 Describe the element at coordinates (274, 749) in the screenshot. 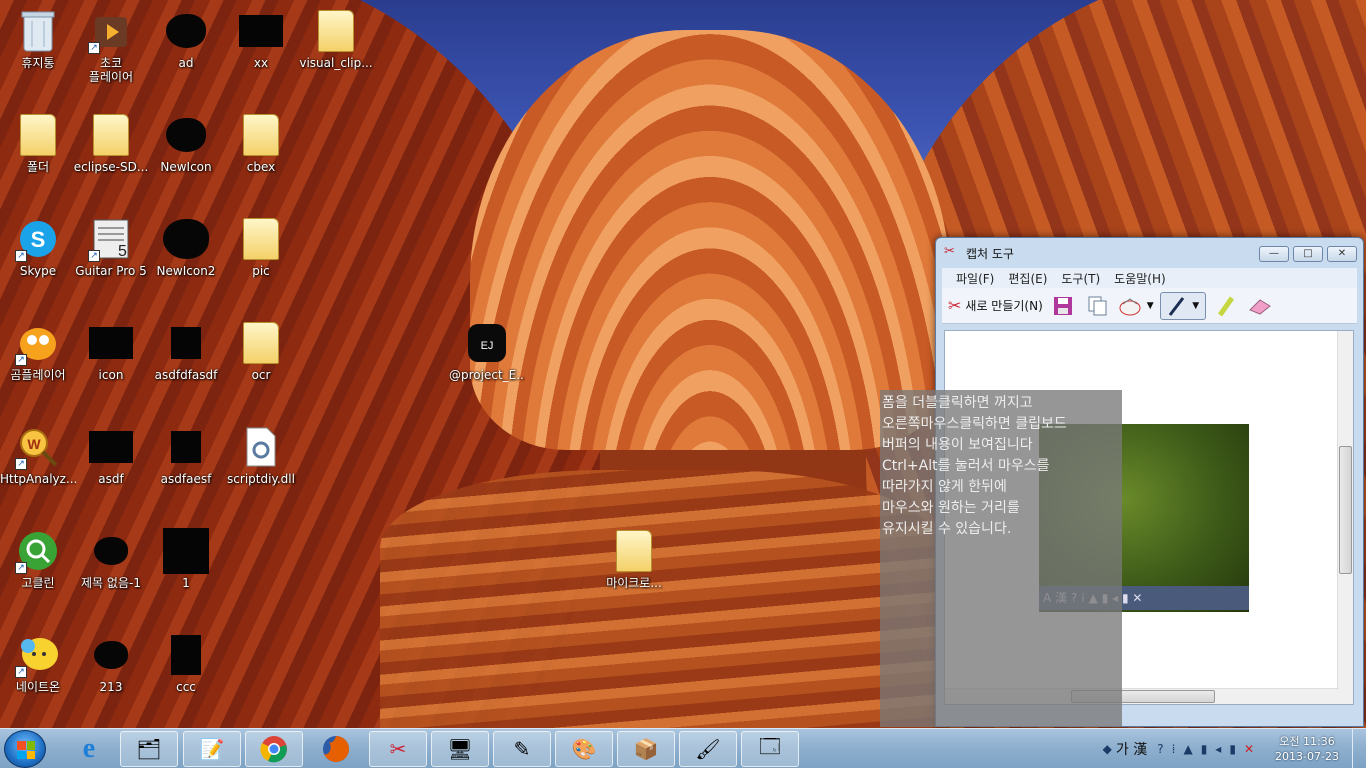

I see `taskbar-chrome` at that location.